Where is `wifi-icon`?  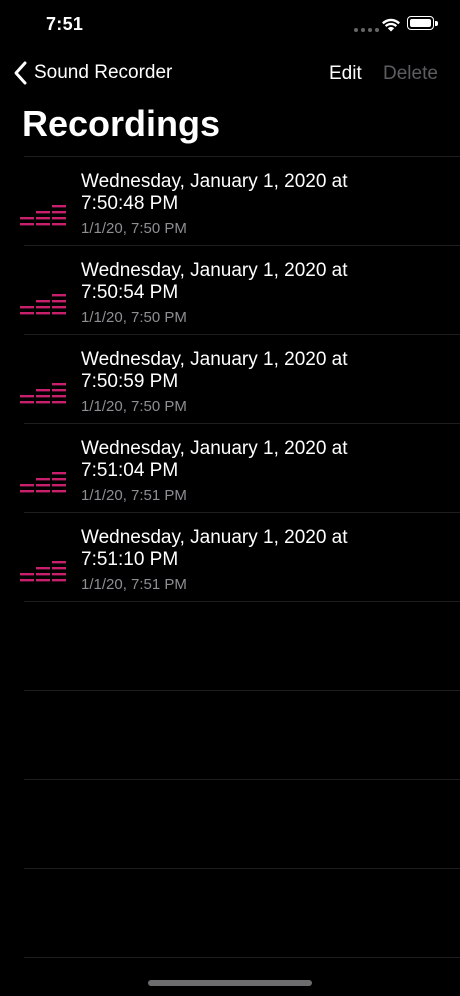 wifi-icon is located at coordinates (391, 25).